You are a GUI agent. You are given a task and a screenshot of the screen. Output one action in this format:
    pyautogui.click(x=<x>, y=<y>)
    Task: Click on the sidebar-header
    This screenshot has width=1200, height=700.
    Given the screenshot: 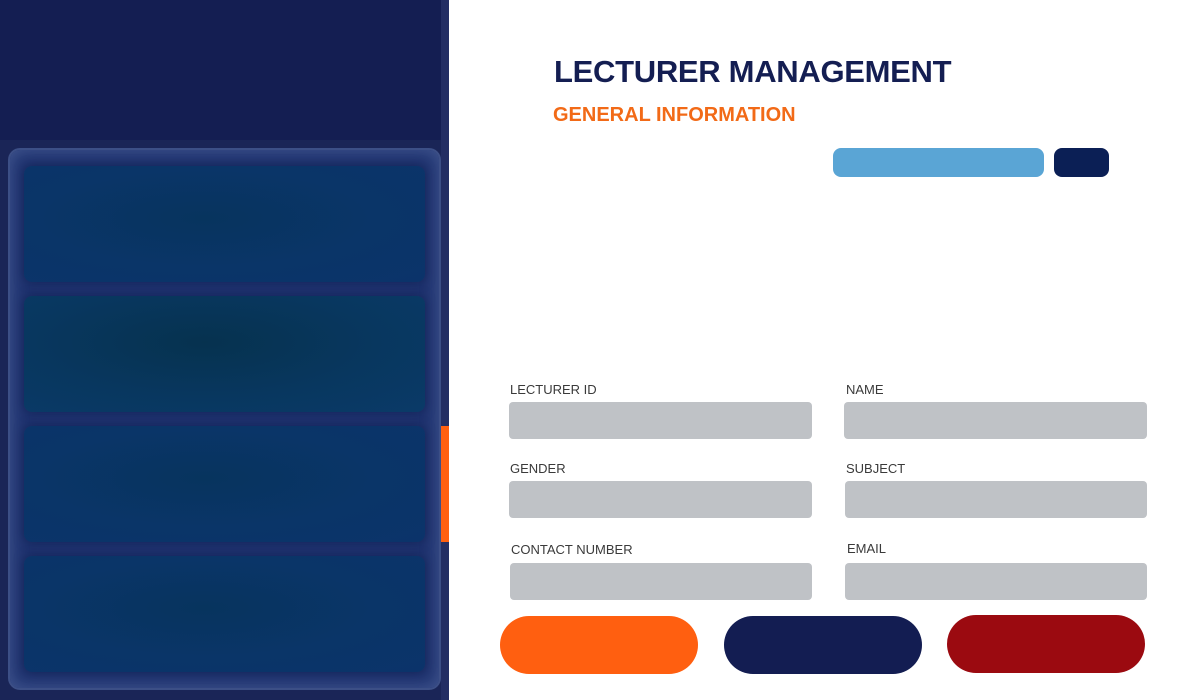 What is the action you would take?
    pyautogui.click(x=220, y=70)
    